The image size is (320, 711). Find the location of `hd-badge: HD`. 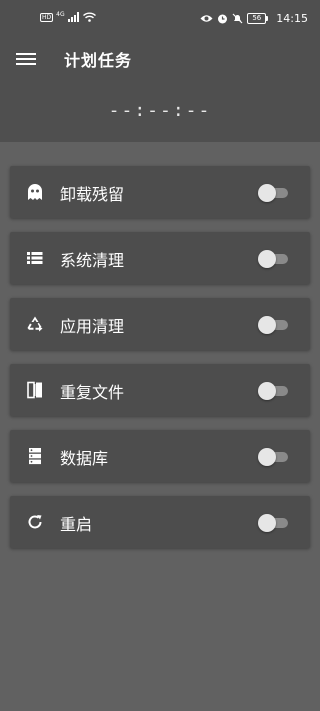

hd-badge: HD is located at coordinates (47, 17).